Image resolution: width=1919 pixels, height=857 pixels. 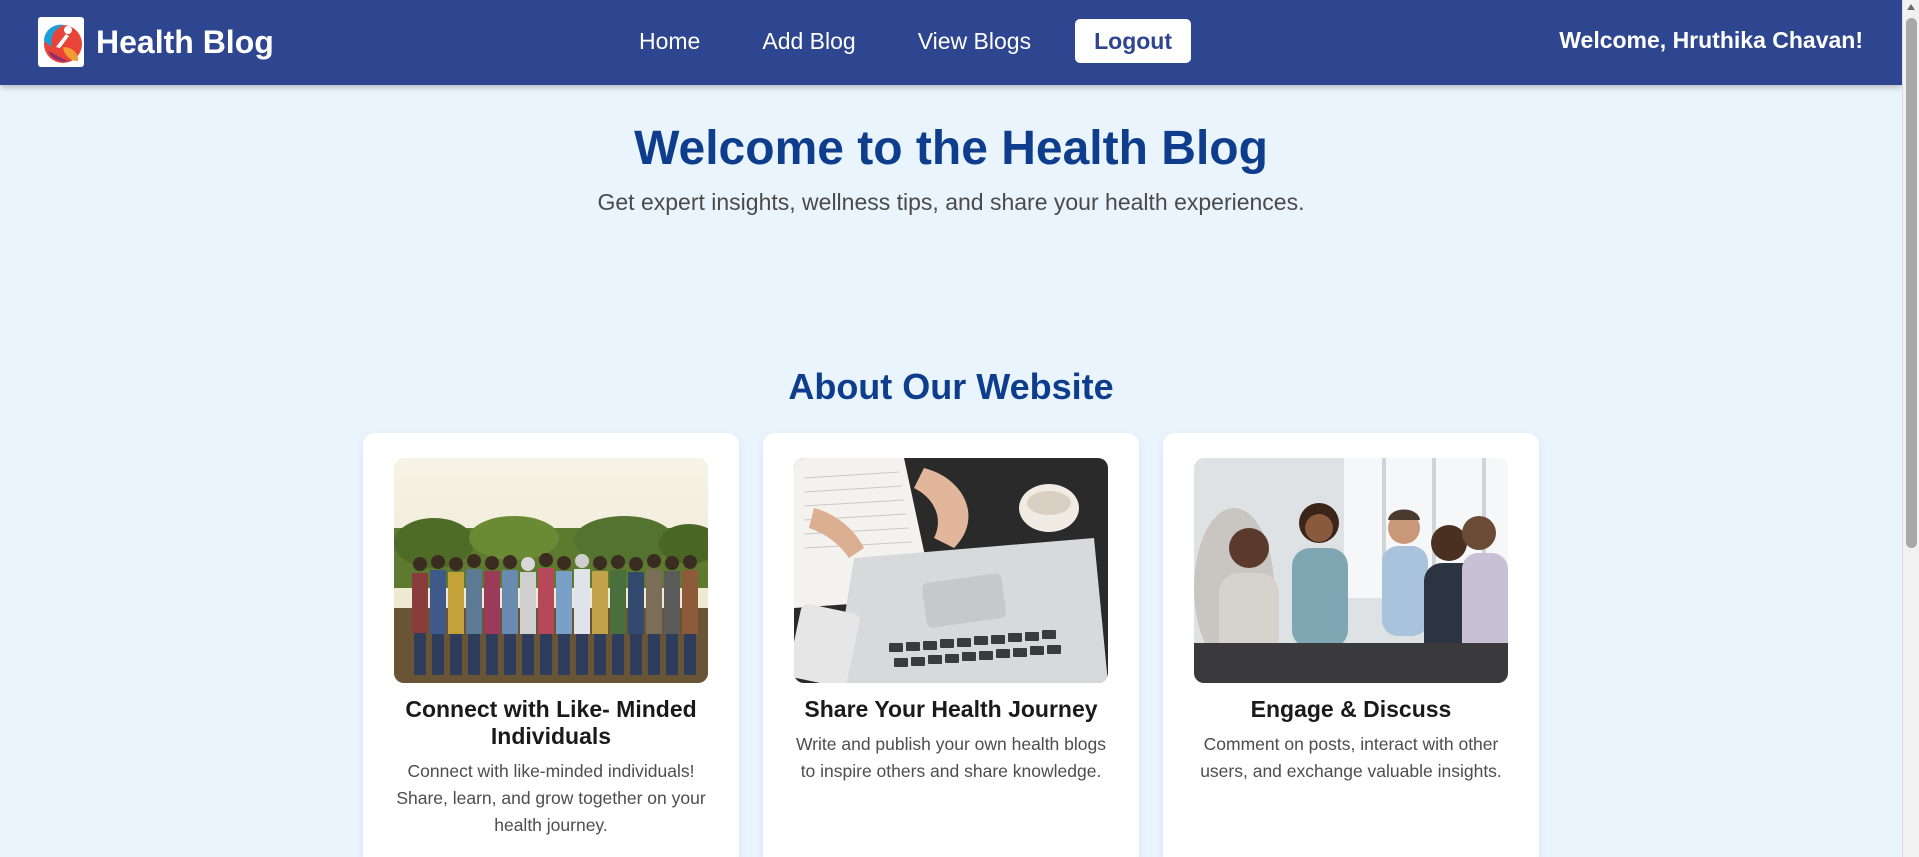 I want to click on scroll-thumb, so click(x=1911, y=283).